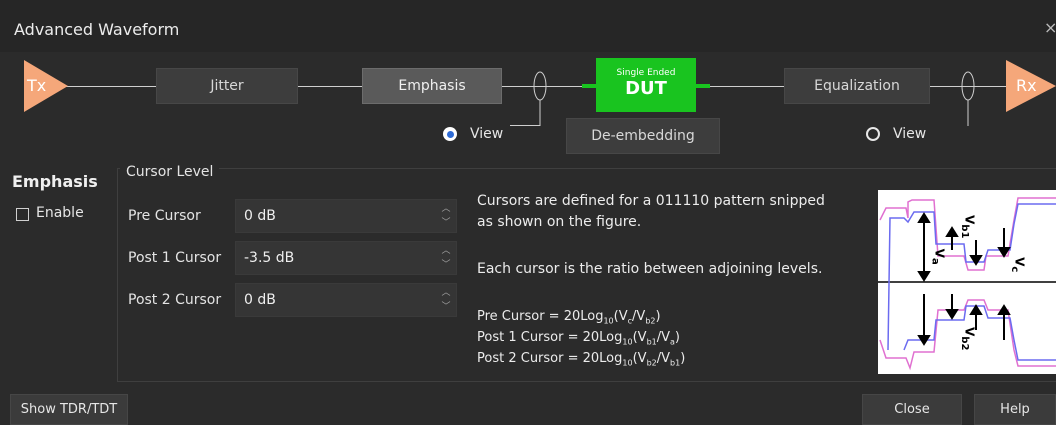 The image size is (1056, 425). What do you see at coordinates (487, 134) in the screenshot?
I see `view-left-label: View` at bounding box center [487, 134].